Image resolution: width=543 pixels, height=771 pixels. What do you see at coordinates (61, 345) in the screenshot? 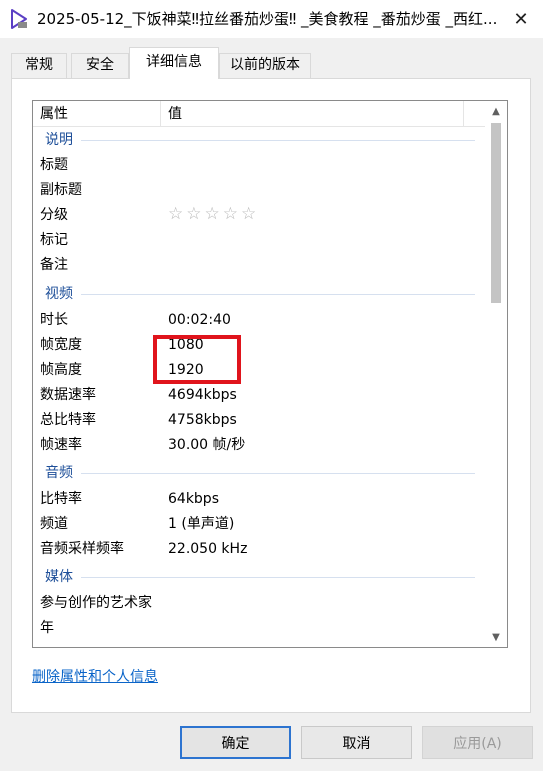
I see `property-frame-width: 帧宽度` at bounding box center [61, 345].